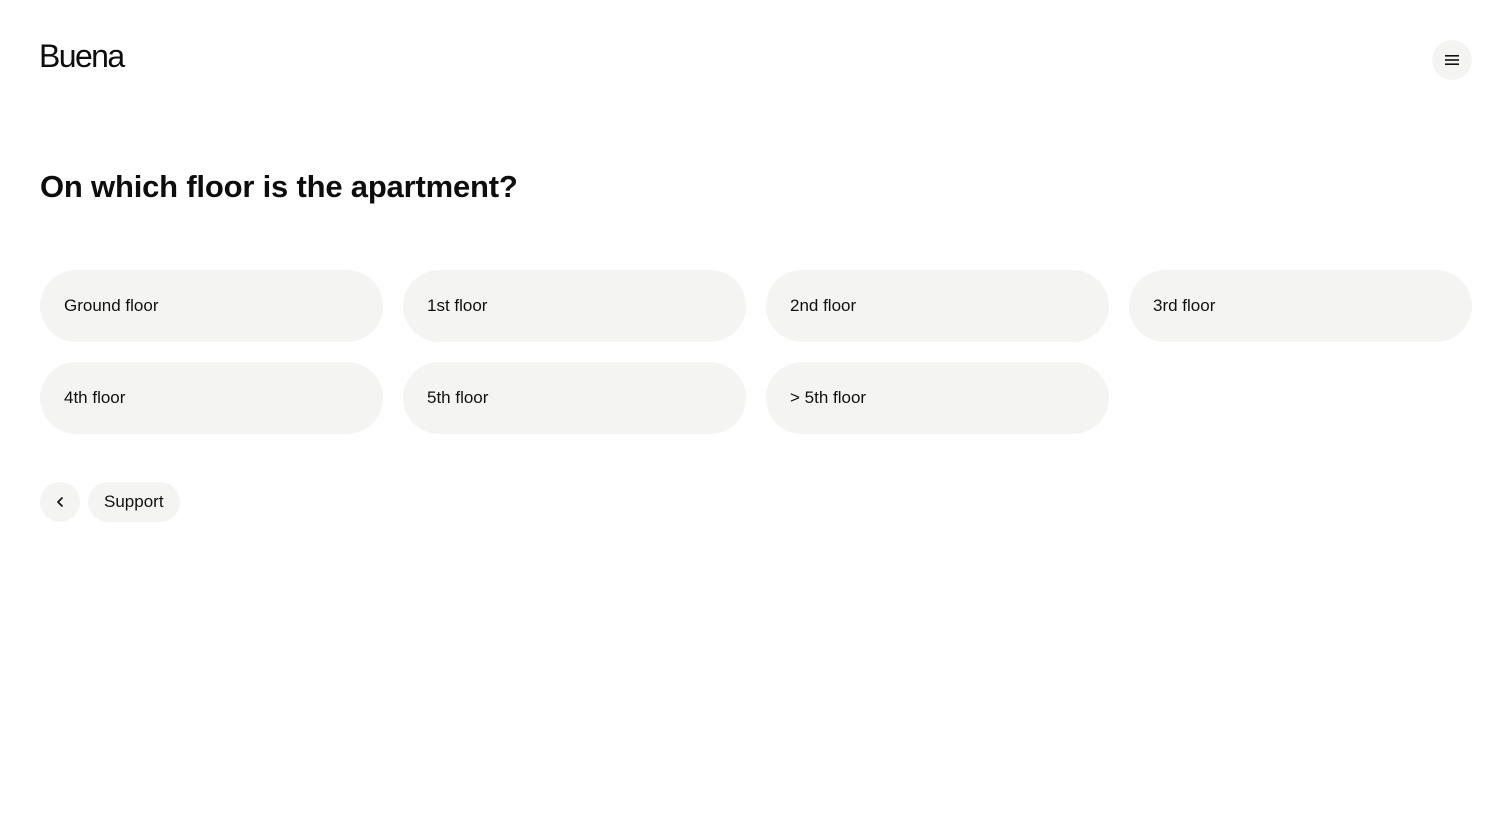 The image size is (1512, 814). I want to click on back-button, so click(60, 502).